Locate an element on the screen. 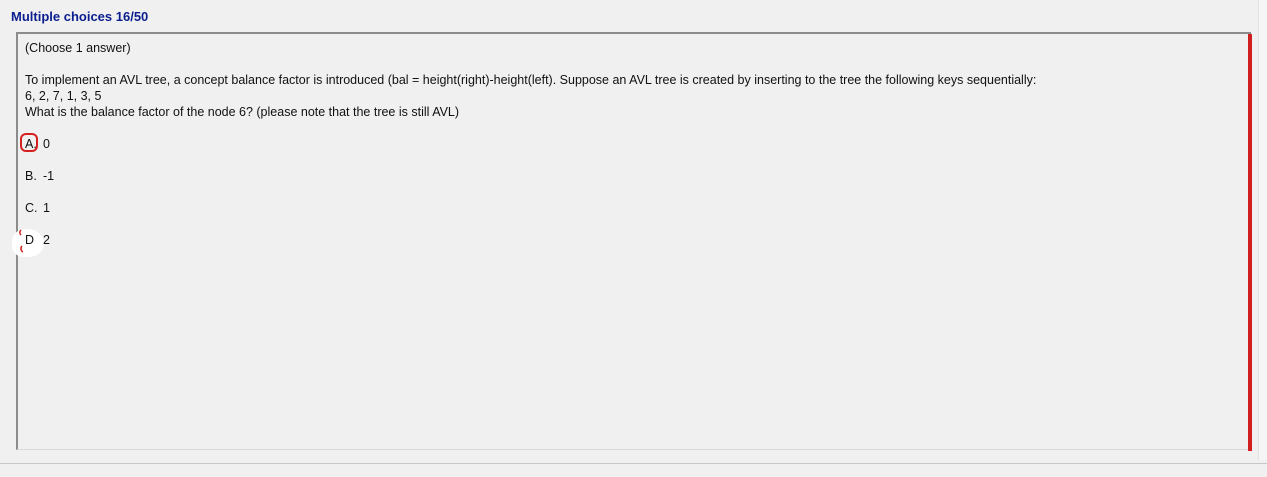 This screenshot has height=477, width=1267. option-c-value: 1 is located at coordinates (46, 208).